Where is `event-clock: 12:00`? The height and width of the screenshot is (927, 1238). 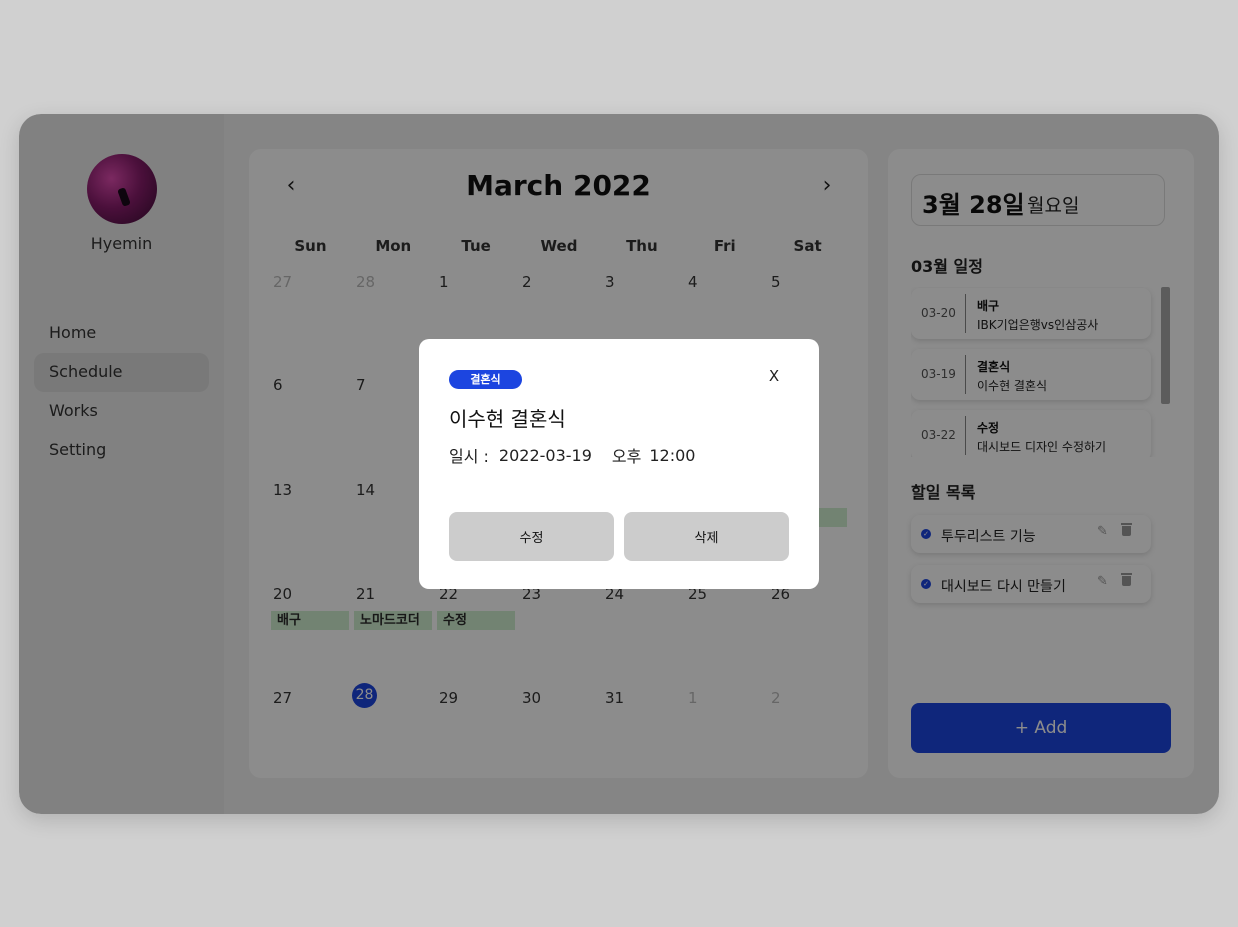 event-clock: 12:00 is located at coordinates (672, 455).